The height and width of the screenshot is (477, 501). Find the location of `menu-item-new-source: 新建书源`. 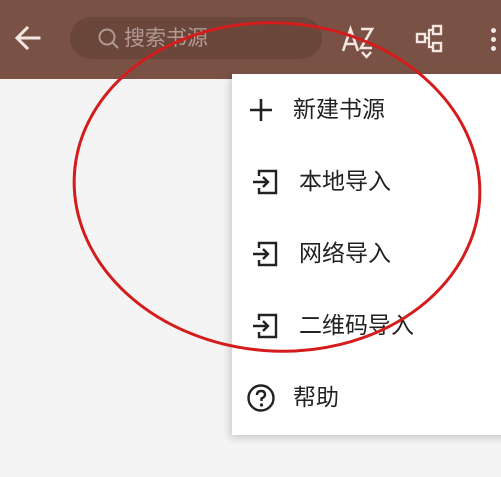

menu-item-new-source: 新建书源 is located at coordinates (366, 110).